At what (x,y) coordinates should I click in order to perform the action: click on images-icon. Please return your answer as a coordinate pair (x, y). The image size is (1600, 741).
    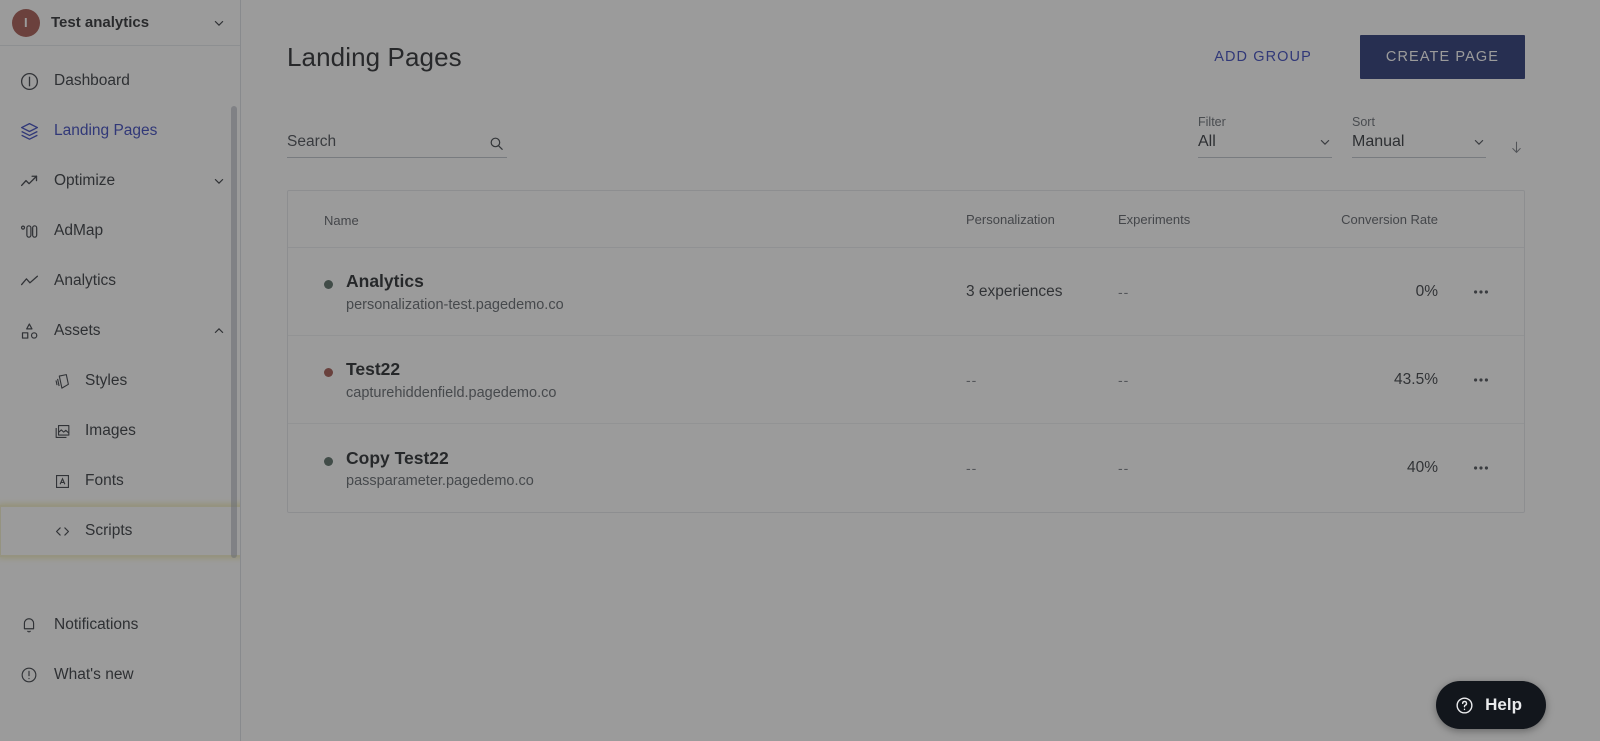
    Looking at the image, I should click on (62, 431).